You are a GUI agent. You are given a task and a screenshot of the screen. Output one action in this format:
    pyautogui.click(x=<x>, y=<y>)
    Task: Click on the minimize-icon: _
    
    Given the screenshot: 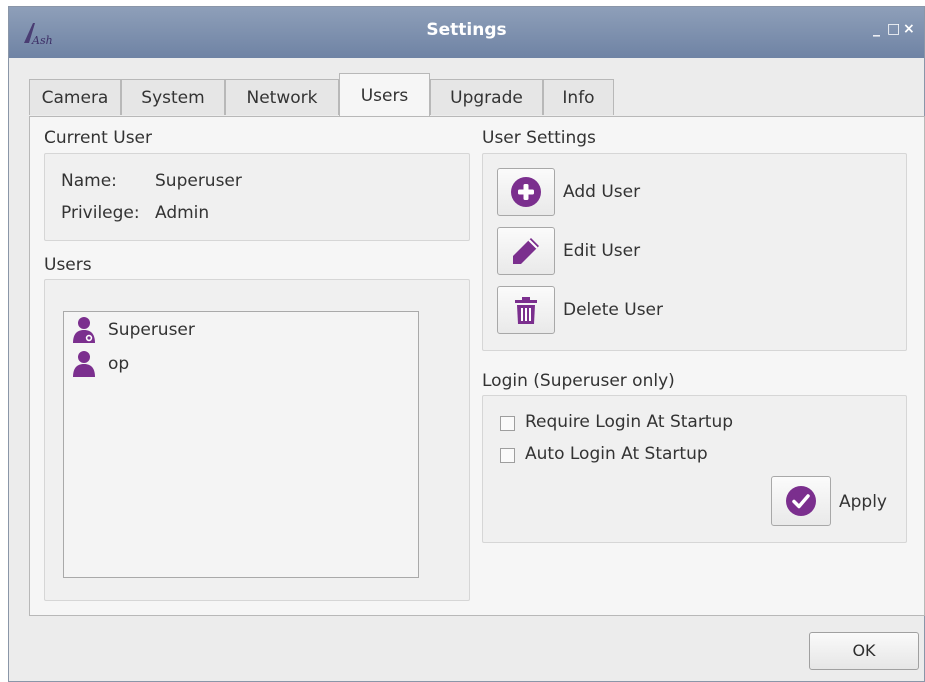 What is the action you would take?
    pyautogui.click(x=876, y=29)
    